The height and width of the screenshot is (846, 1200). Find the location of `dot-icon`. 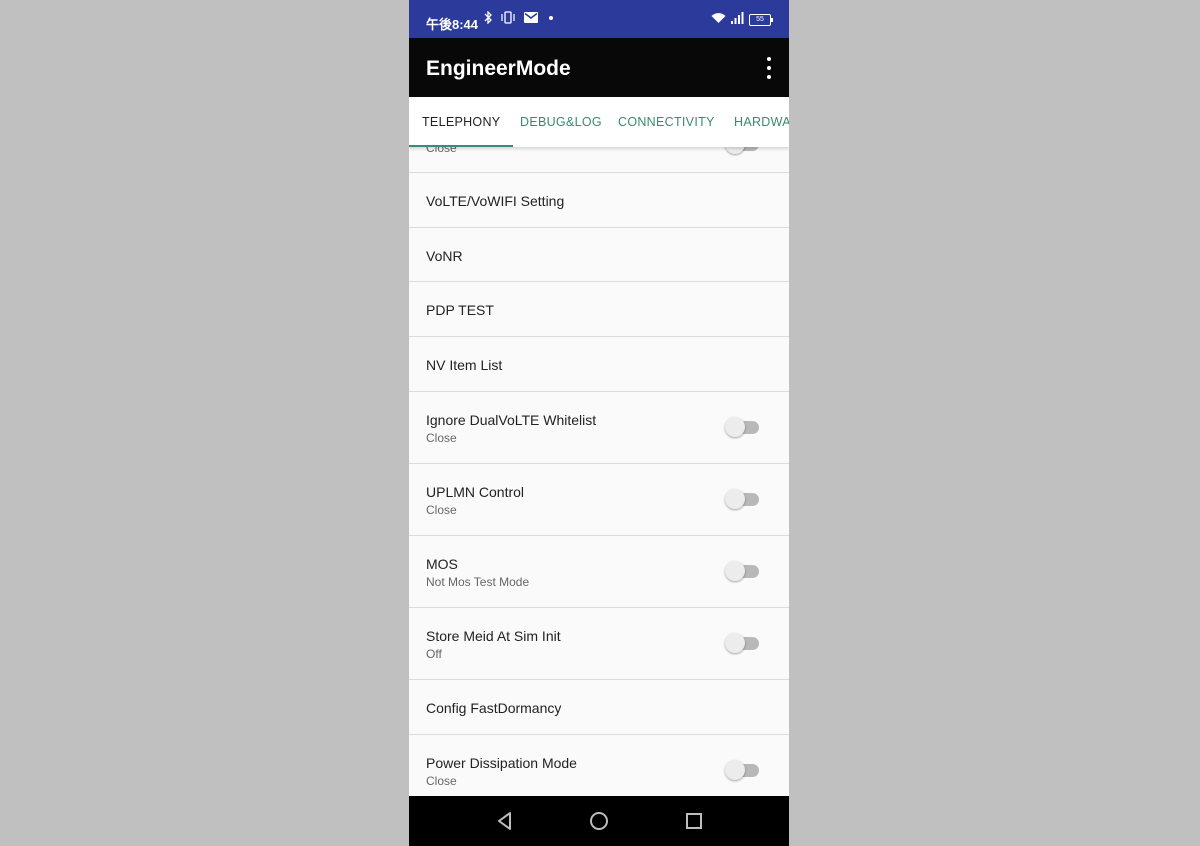

dot-icon is located at coordinates (551, 19).